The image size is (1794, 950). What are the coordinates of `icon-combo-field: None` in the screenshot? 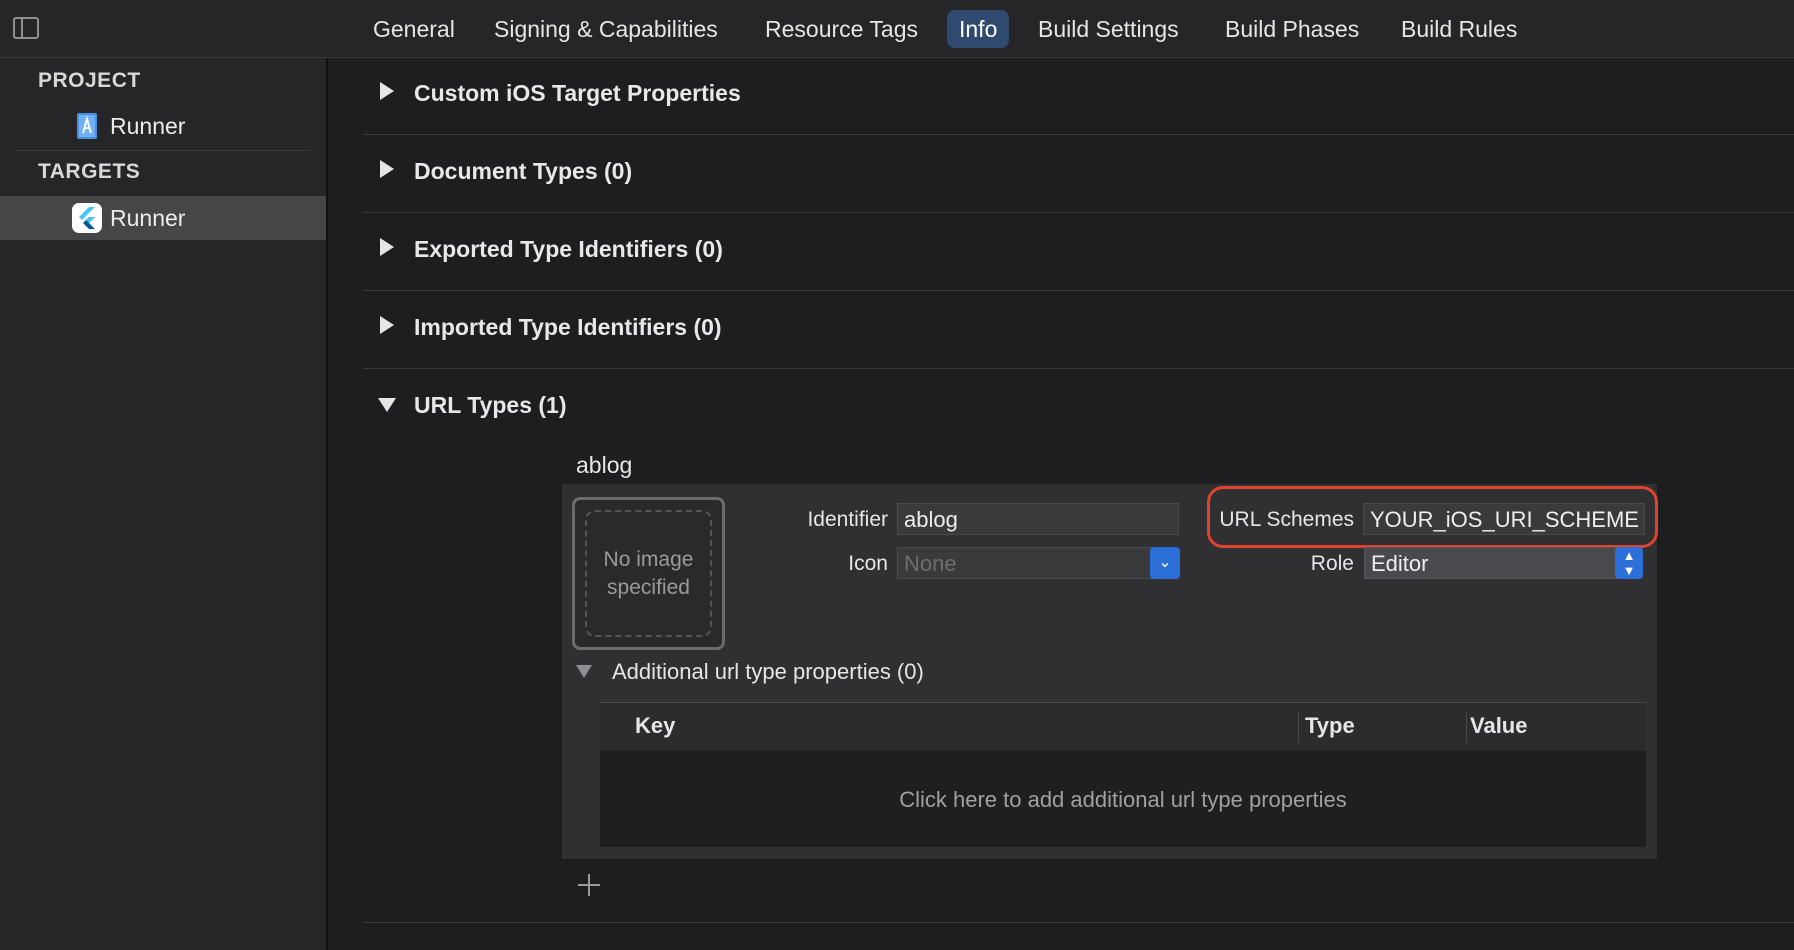 It's located at (1025, 563).